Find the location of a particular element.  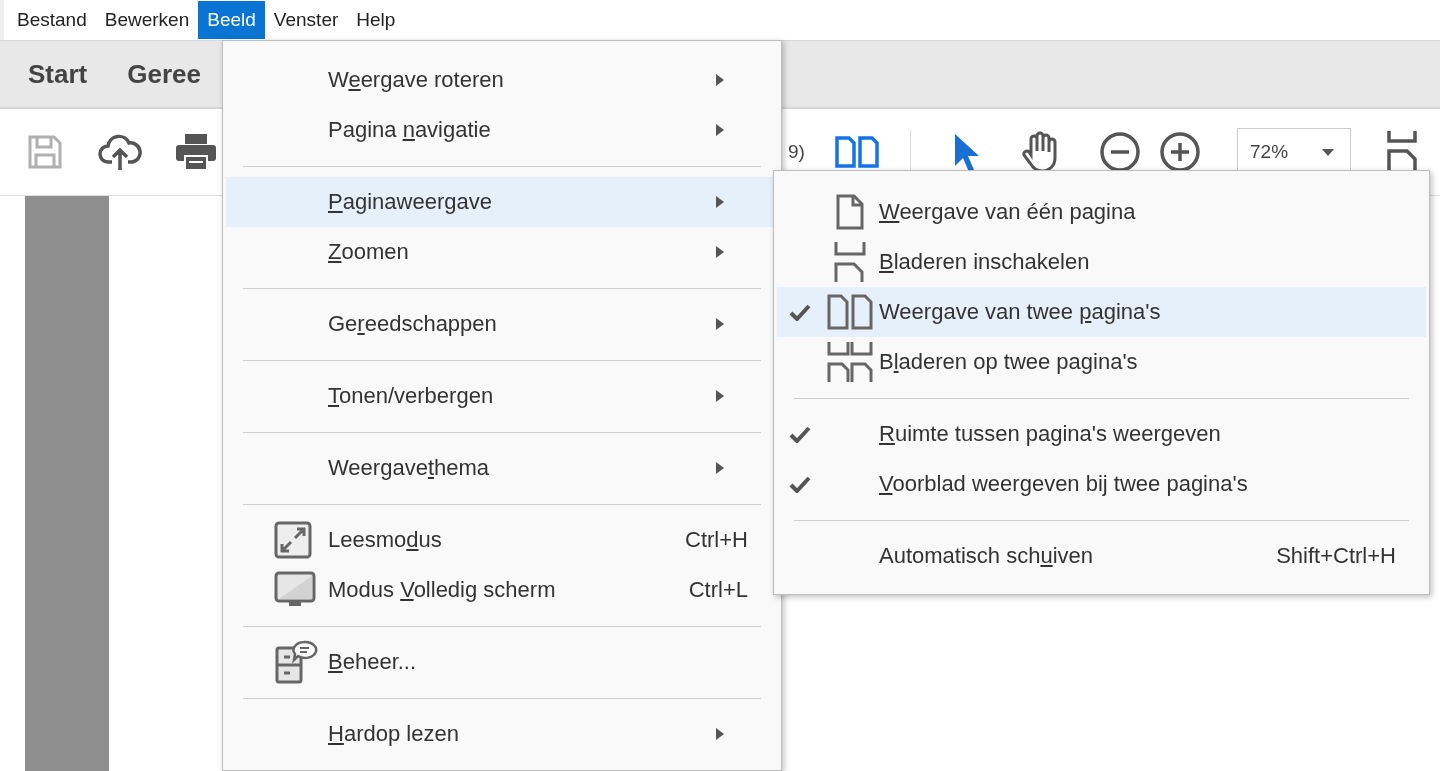

menu-item: Ruimte tussen pagina's weergeven is located at coordinates (1101, 434).